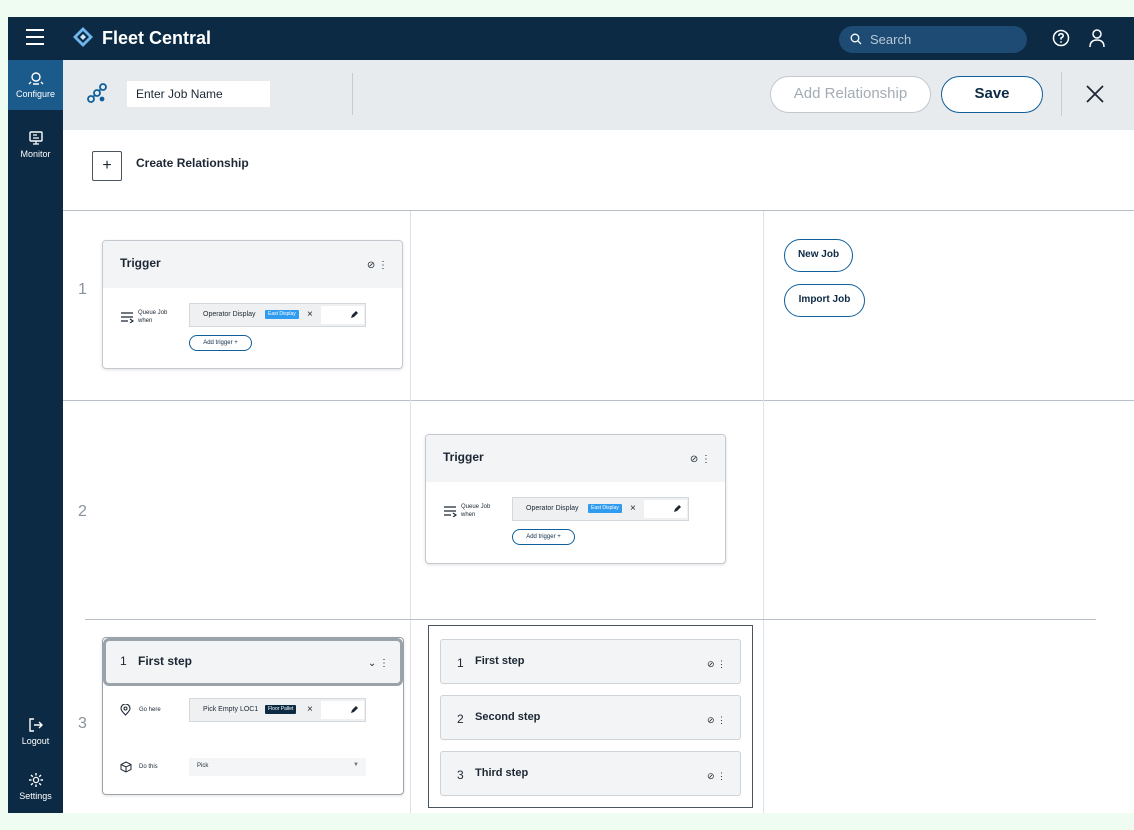 The width and height of the screenshot is (1134, 830). Describe the element at coordinates (818, 255) in the screenshot. I see `new-job-button: New Job` at that location.